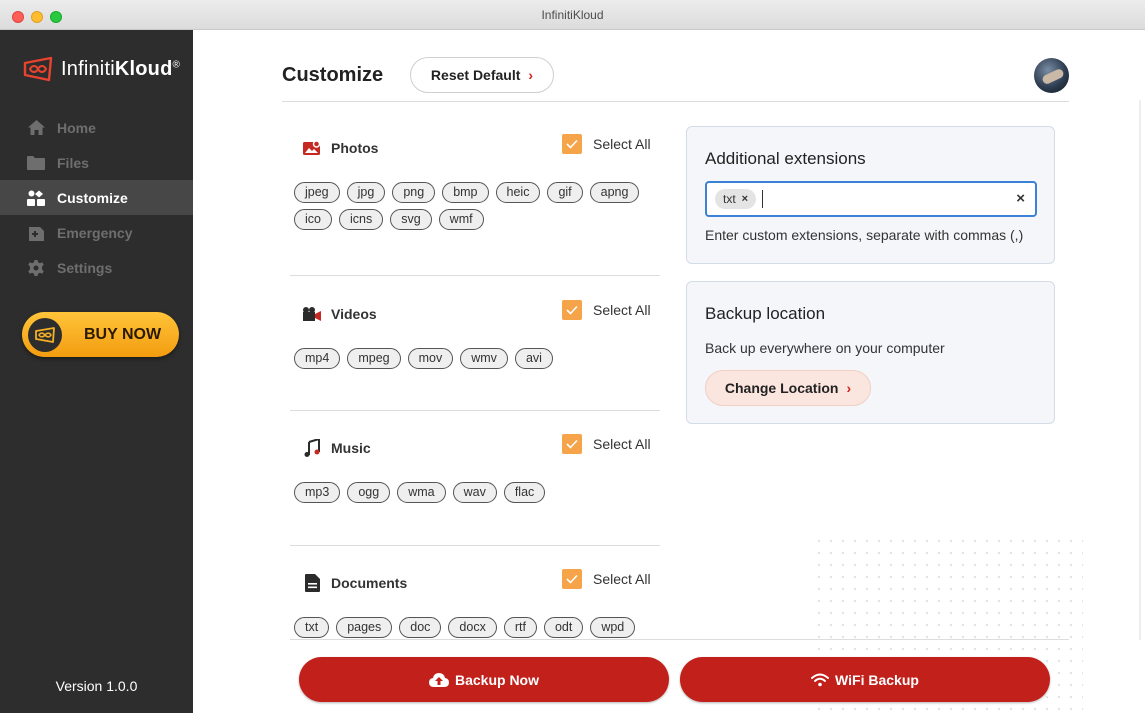  Describe the element at coordinates (317, 358) in the screenshot. I see `extension-tag: mp4` at that location.